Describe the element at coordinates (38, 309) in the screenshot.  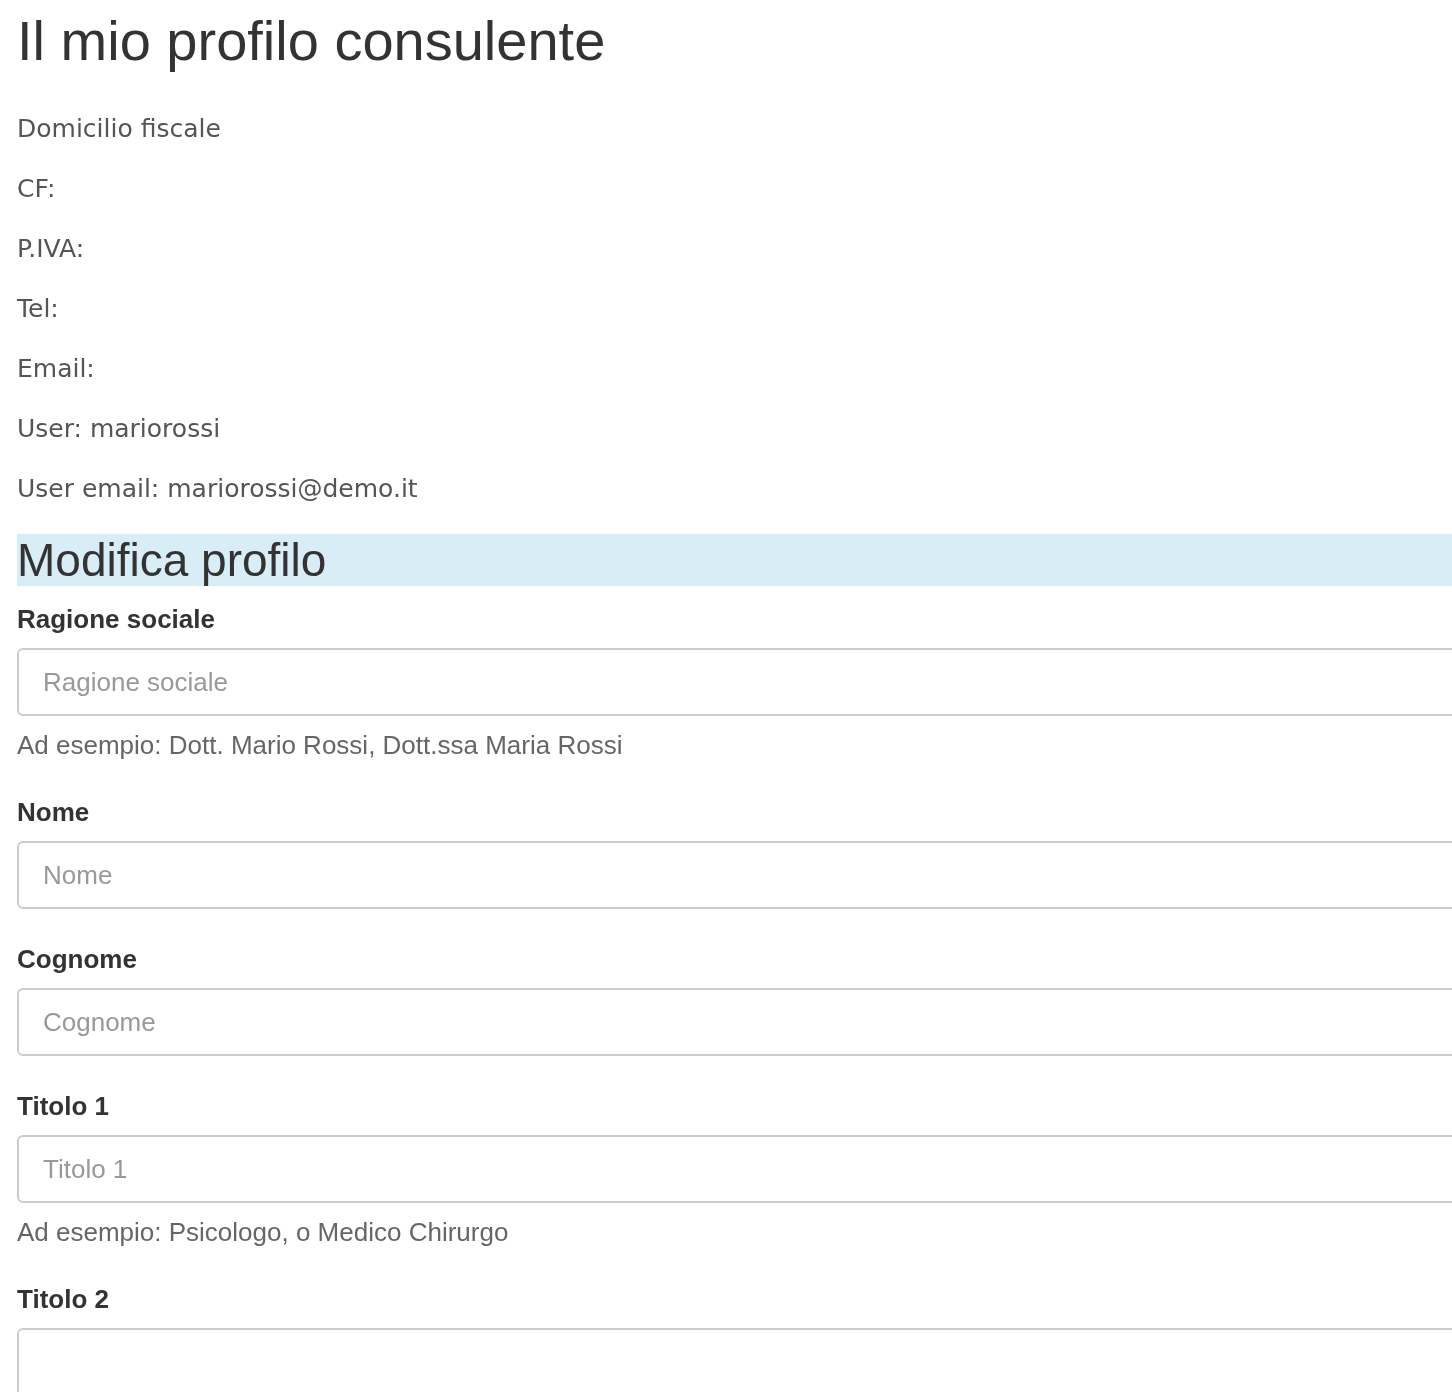
I see `profile-info-line: Tel:` at that location.